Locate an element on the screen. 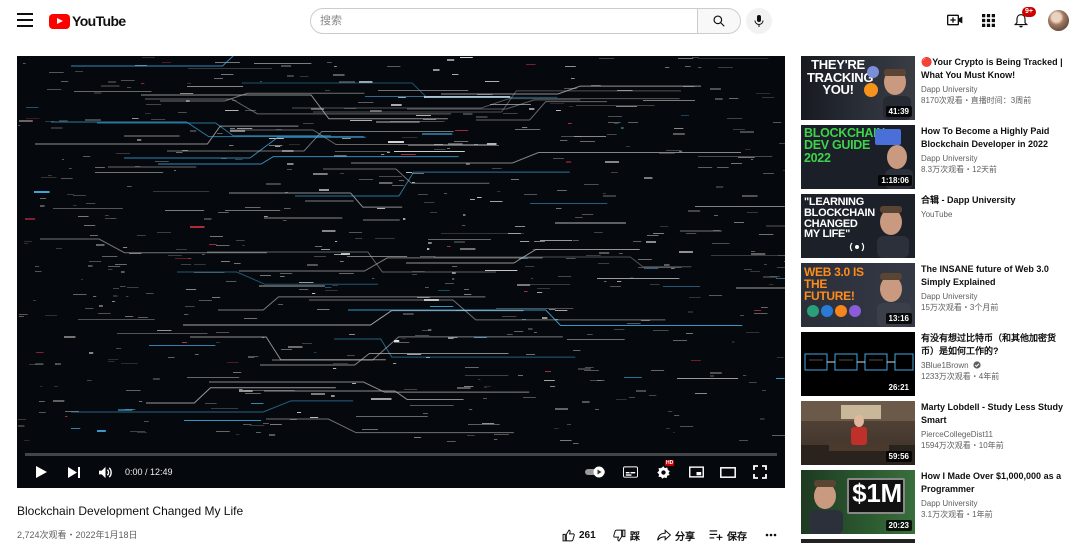 This screenshot has width=1080, height=543. share-button: 分享 is located at coordinates (676, 535).